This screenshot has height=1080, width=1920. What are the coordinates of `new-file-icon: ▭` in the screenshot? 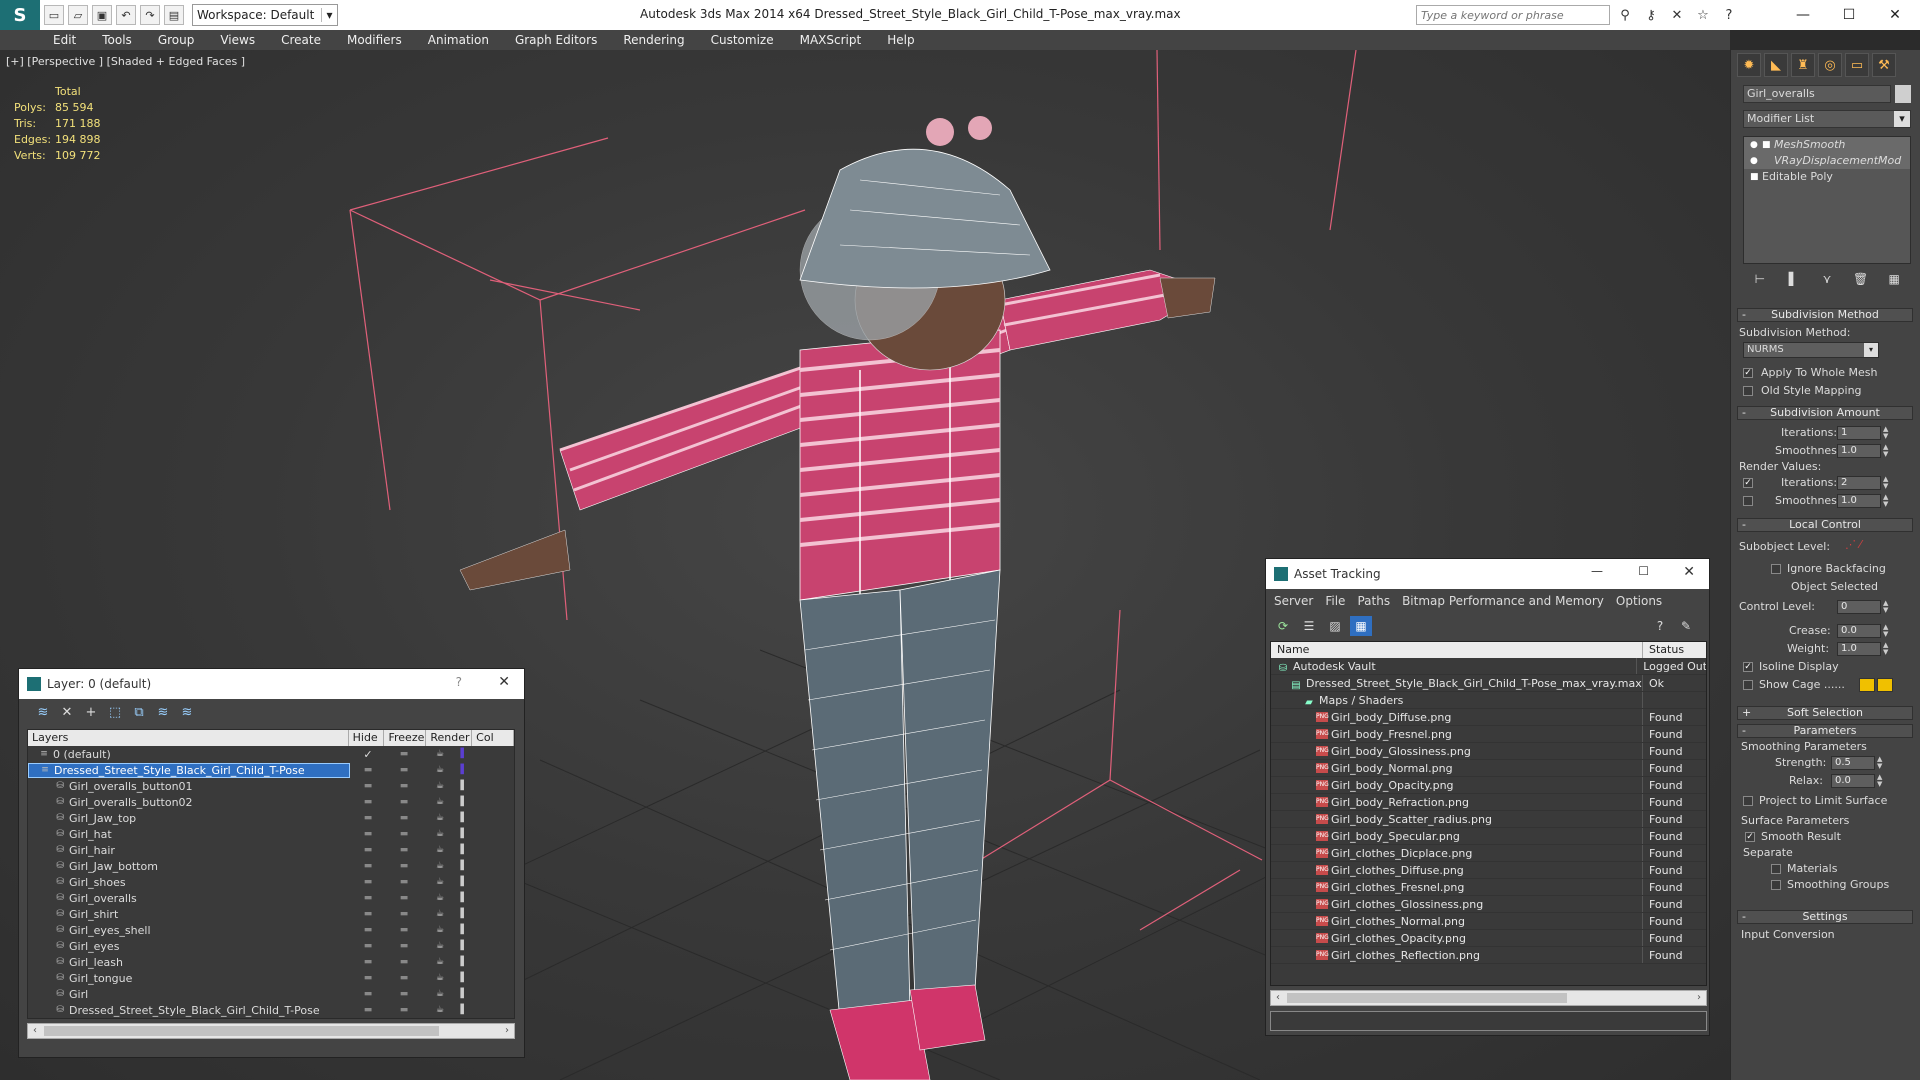 It's located at (54, 15).